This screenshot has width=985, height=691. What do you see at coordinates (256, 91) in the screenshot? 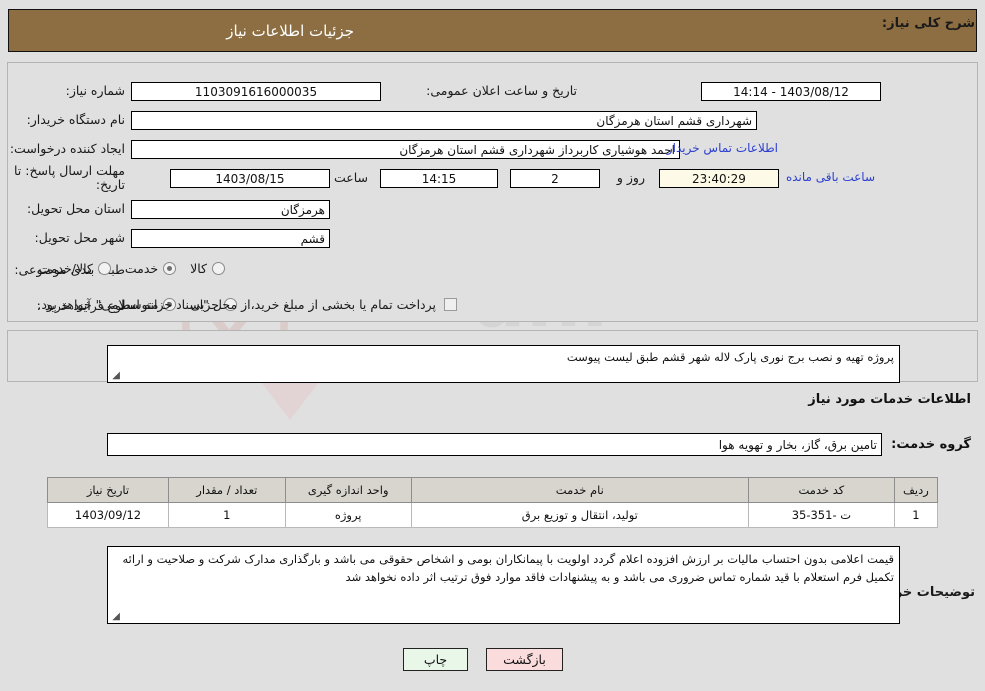
I see `need-number-value: 1103091616000035` at bounding box center [256, 91].